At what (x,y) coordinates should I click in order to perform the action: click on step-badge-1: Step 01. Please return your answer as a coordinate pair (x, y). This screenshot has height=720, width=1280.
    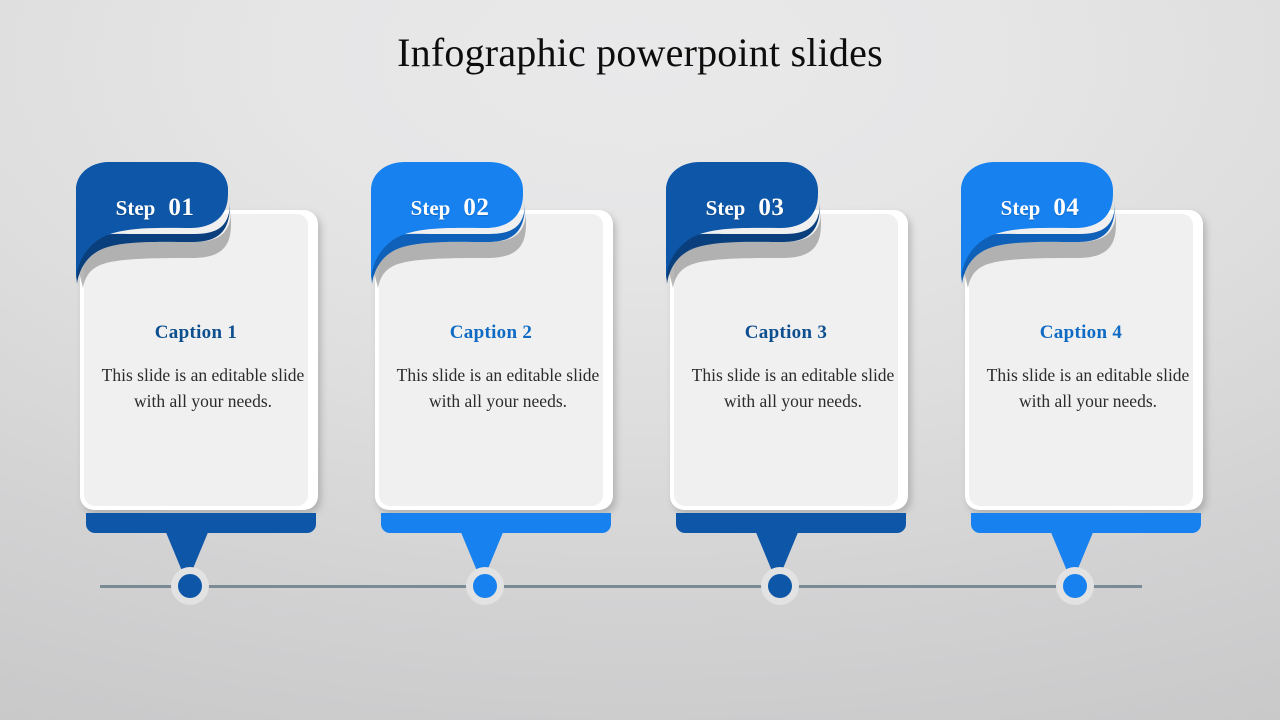
    Looking at the image, I should click on (157, 224).